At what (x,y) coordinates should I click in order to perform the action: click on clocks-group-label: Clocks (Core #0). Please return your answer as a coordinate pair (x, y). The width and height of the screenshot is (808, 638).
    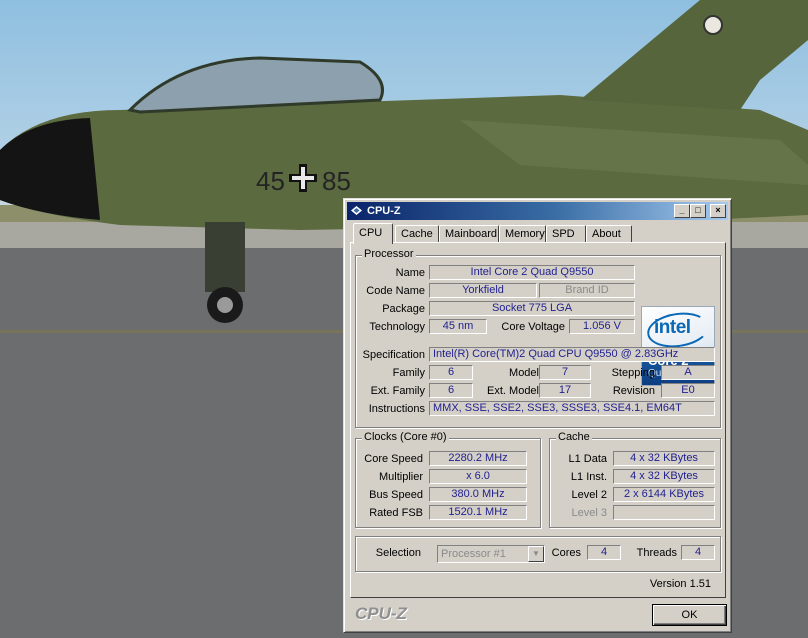
    Looking at the image, I should click on (405, 437).